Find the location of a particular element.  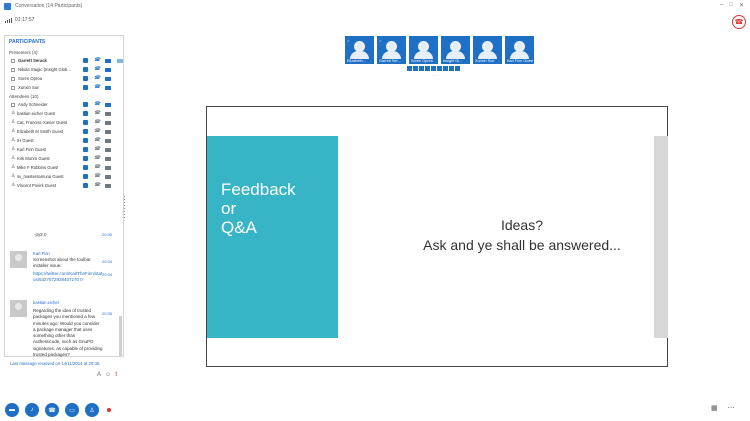

slide-accent-block is located at coordinates (272, 237).